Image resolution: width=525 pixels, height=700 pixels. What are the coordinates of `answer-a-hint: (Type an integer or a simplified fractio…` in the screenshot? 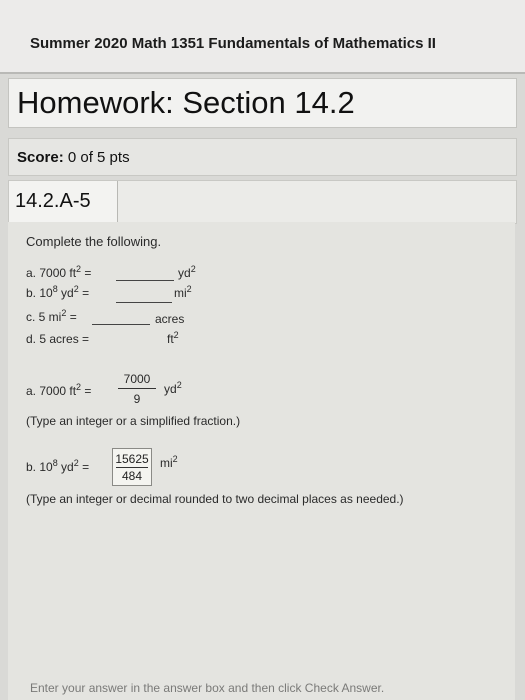 It's located at (133, 421).